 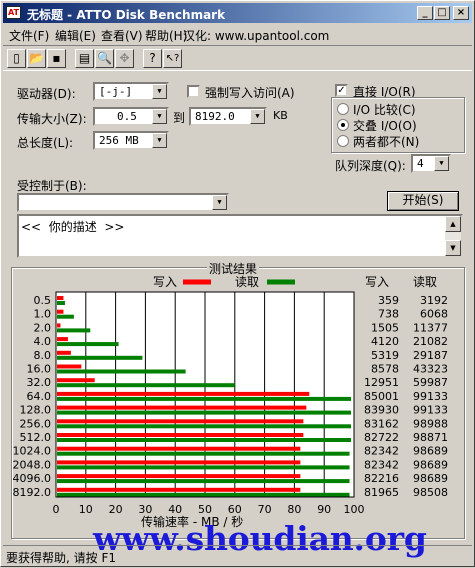 I want to click on y-tick-label: 4.0, so click(x=43, y=341).